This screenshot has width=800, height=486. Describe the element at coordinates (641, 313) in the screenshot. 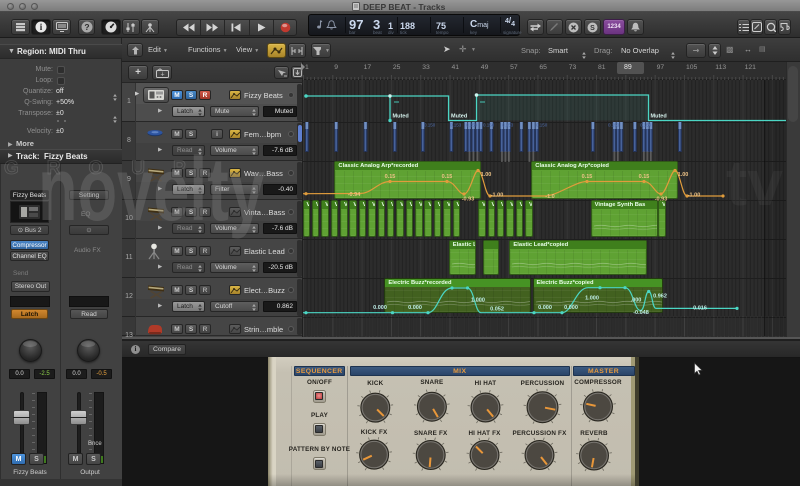

I see `svg-text: -0.048` at that location.